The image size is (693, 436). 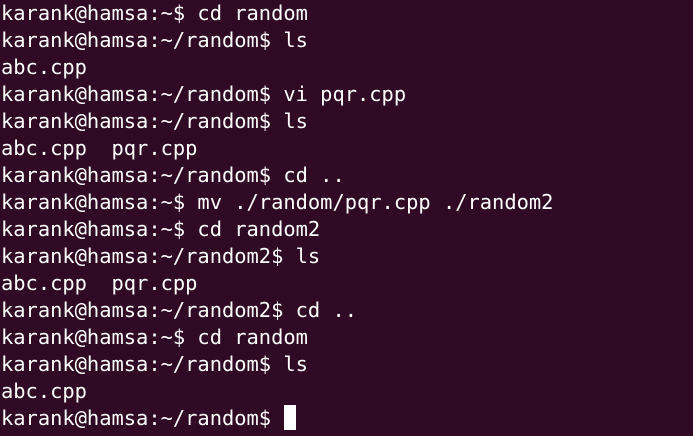 What do you see at coordinates (161, 229) in the screenshot?
I see `terminal-line: karank@hamsa:~$ cd random2` at bounding box center [161, 229].